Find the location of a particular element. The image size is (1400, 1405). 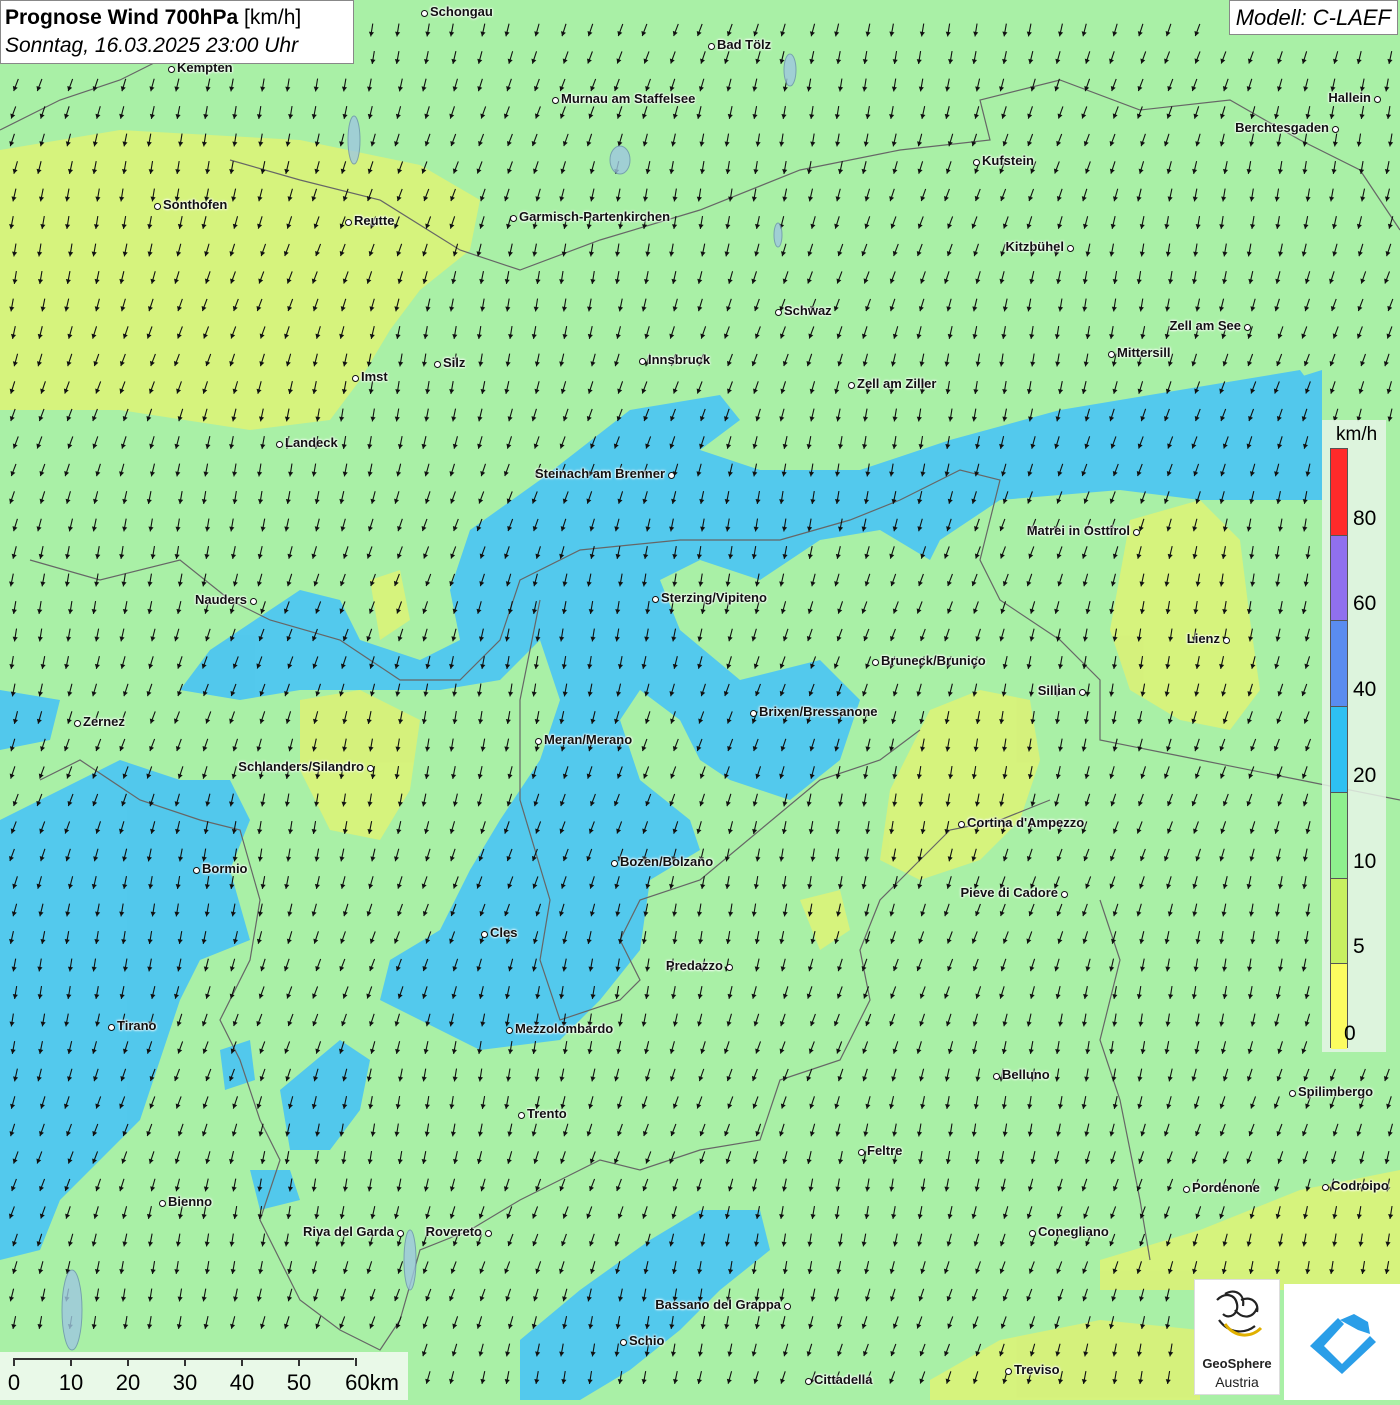

city-label: Berchtesgaden is located at coordinates (1282, 127).